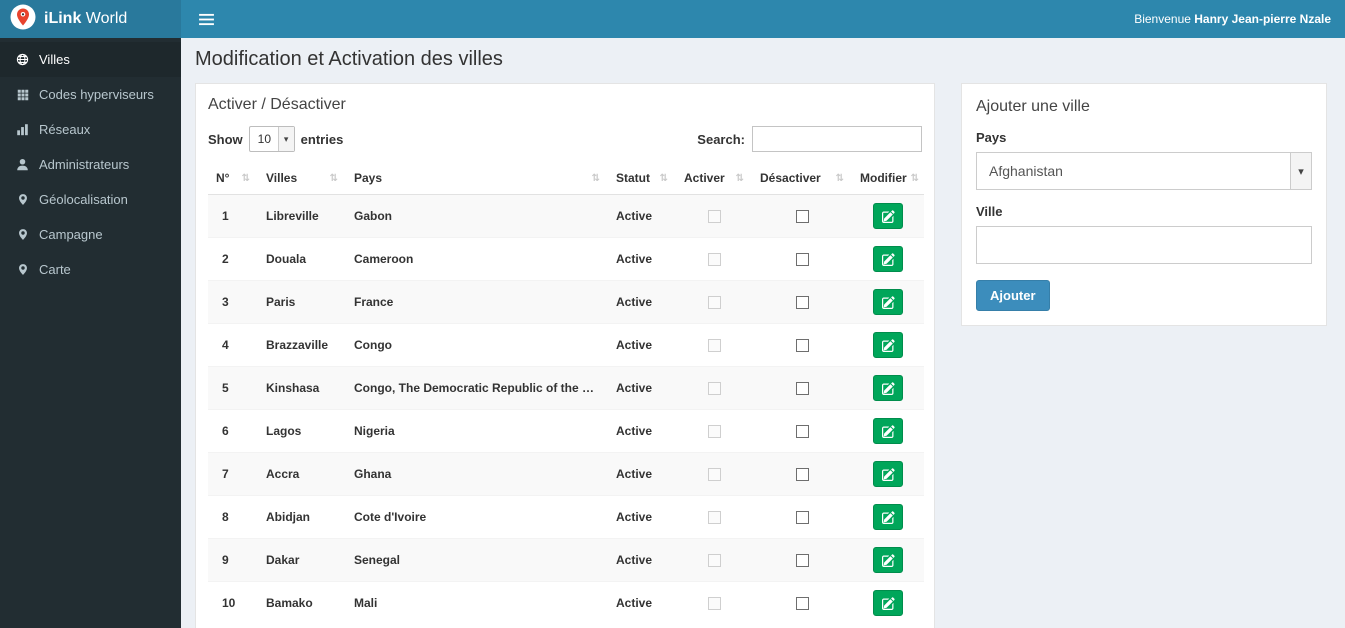  I want to click on sidebar-item-administrateurs: Administrateurs, so click(90, 164).